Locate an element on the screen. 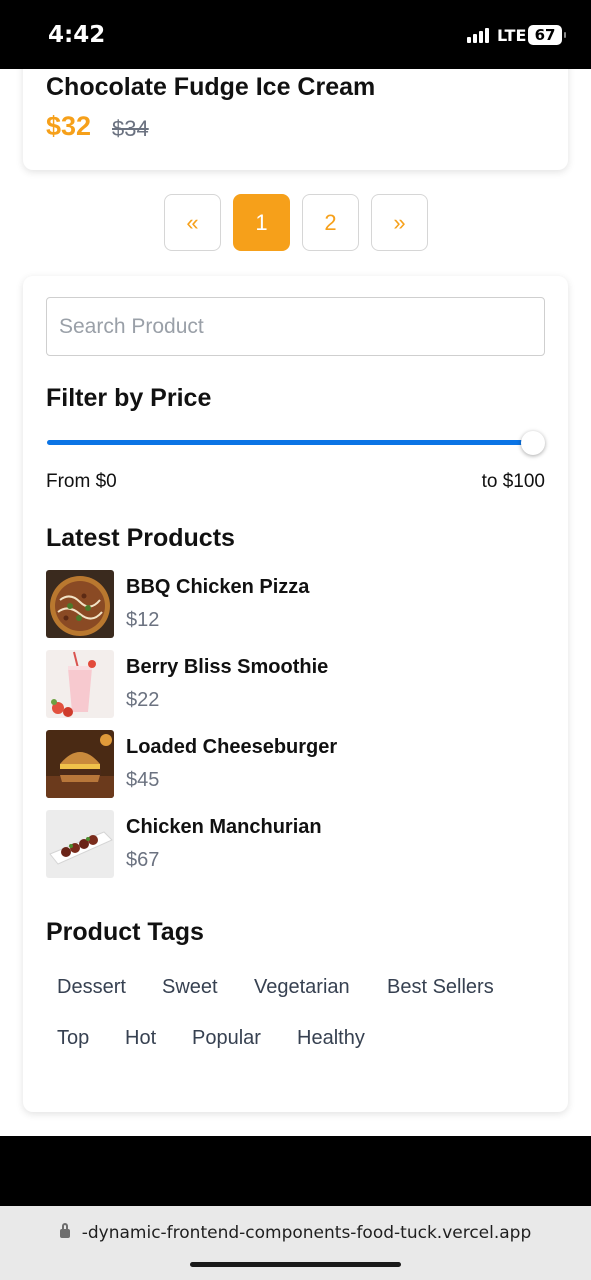  latest-product-name: BBQ Chicken Pizza is located at coordinates (217, 587).